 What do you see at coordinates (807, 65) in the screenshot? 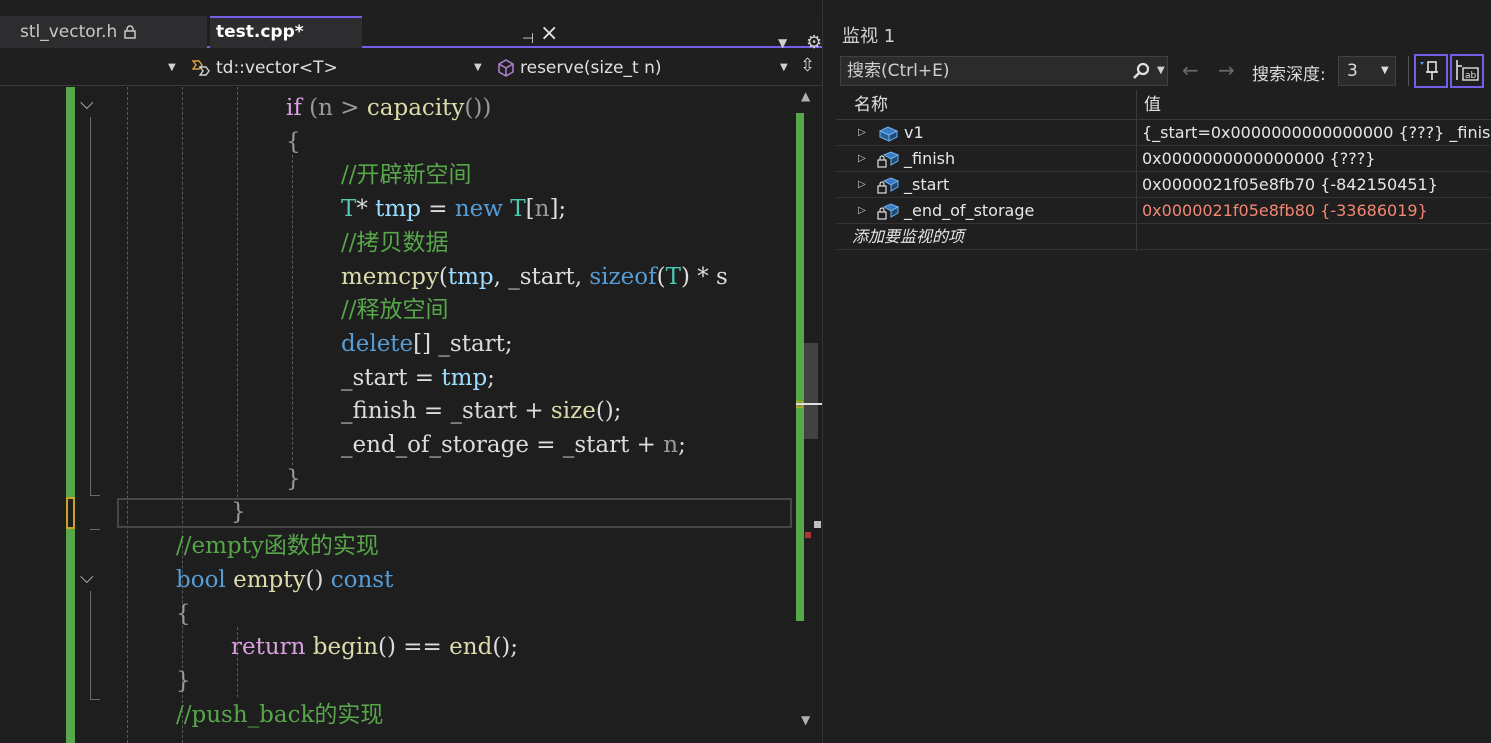
I see `split-editor-icon: ⇳` at bounding box center [807, 65].